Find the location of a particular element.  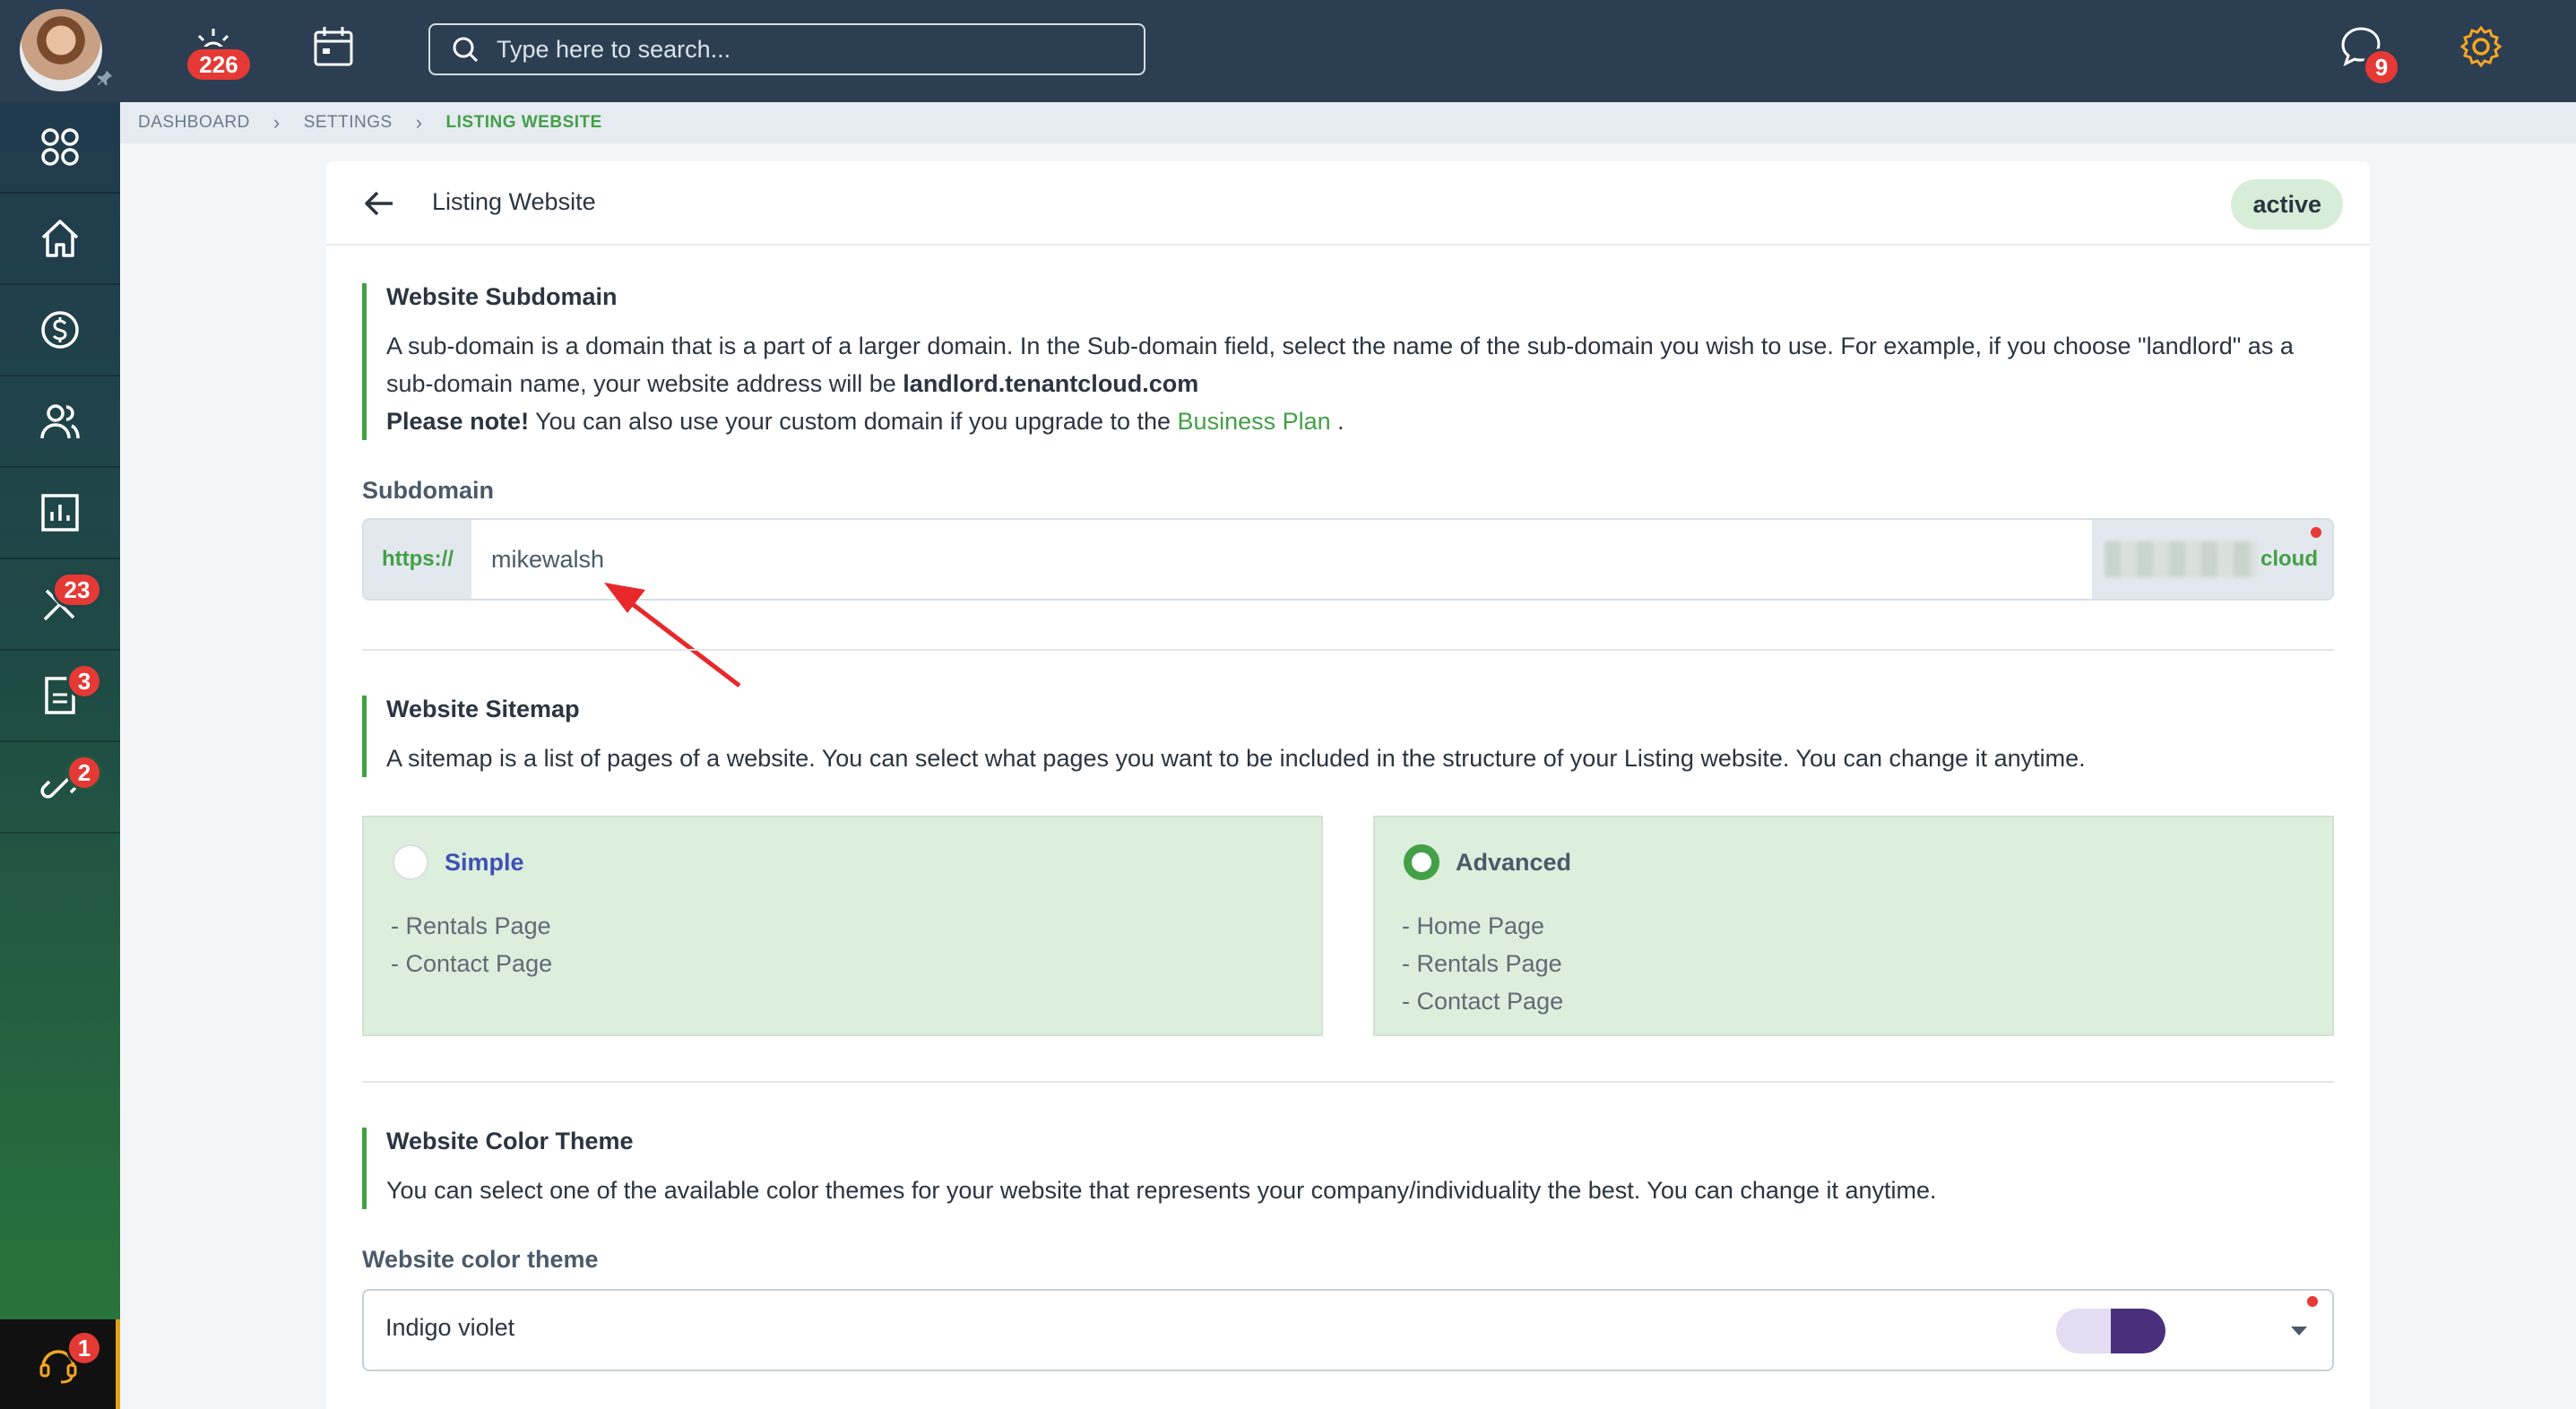

sidebar-item-payments is located at coordinates (60, 330).